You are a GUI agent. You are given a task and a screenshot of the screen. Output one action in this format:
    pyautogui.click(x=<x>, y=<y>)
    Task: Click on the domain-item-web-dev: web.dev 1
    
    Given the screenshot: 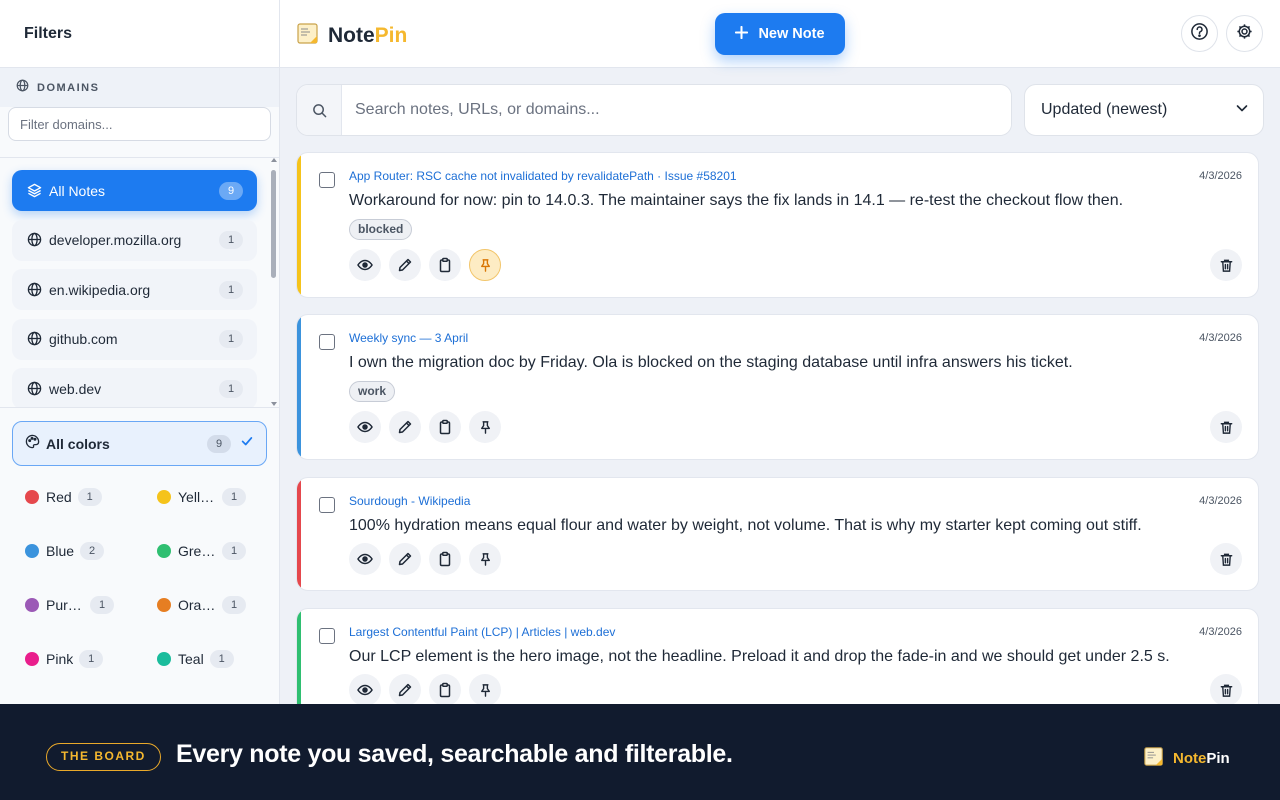 What is the action you would take?
    pyautogui.click(x=134, y=387)
    